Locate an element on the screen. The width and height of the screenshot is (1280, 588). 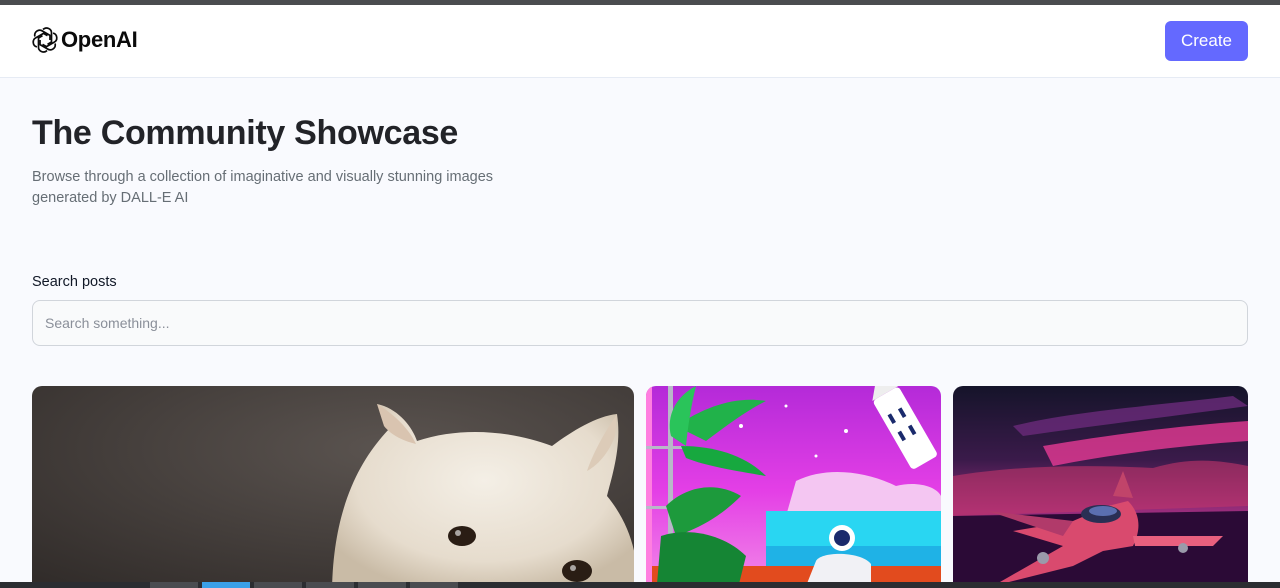
brand-logo: OpenAI is located at coordinates (85, 40).